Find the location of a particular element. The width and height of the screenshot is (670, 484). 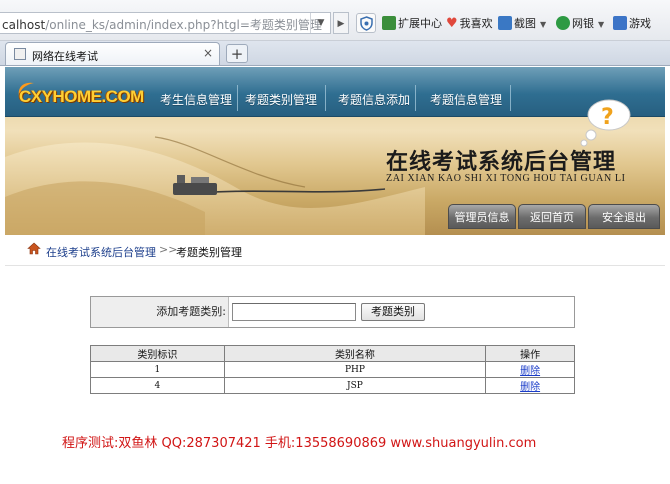

close-icon: × is located at coordinates (208, 53).